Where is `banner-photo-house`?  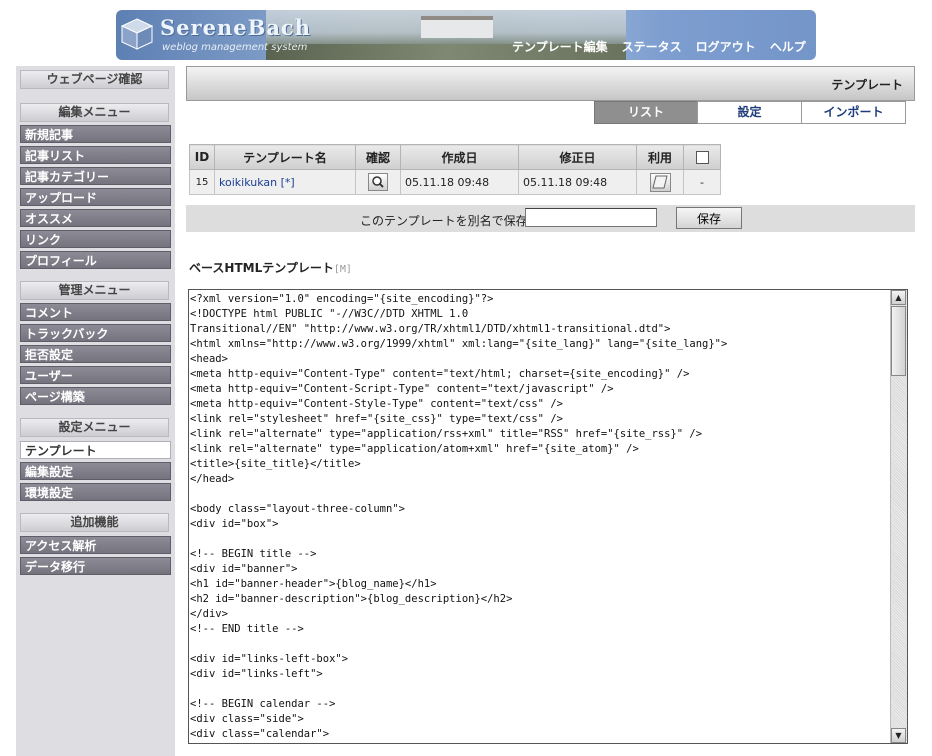 banner-photo-house is located at coordinates (457, 27).